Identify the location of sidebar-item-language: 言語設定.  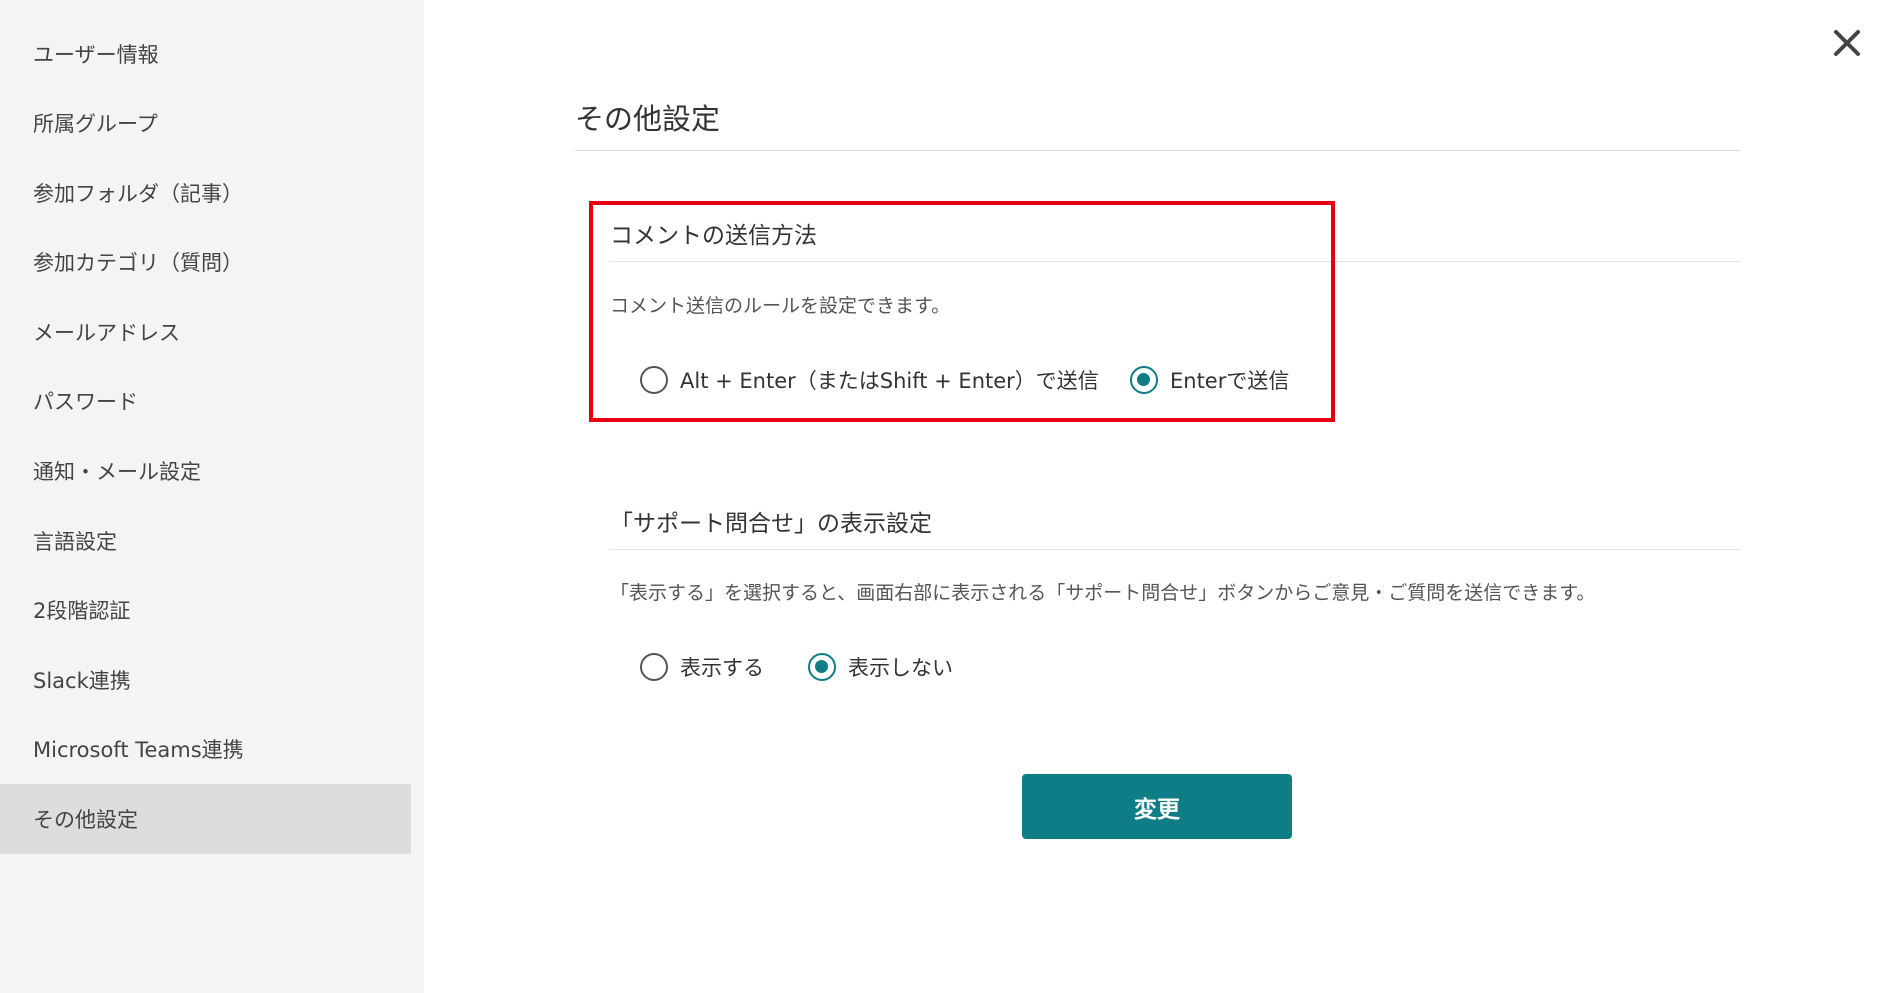
(205, 541).